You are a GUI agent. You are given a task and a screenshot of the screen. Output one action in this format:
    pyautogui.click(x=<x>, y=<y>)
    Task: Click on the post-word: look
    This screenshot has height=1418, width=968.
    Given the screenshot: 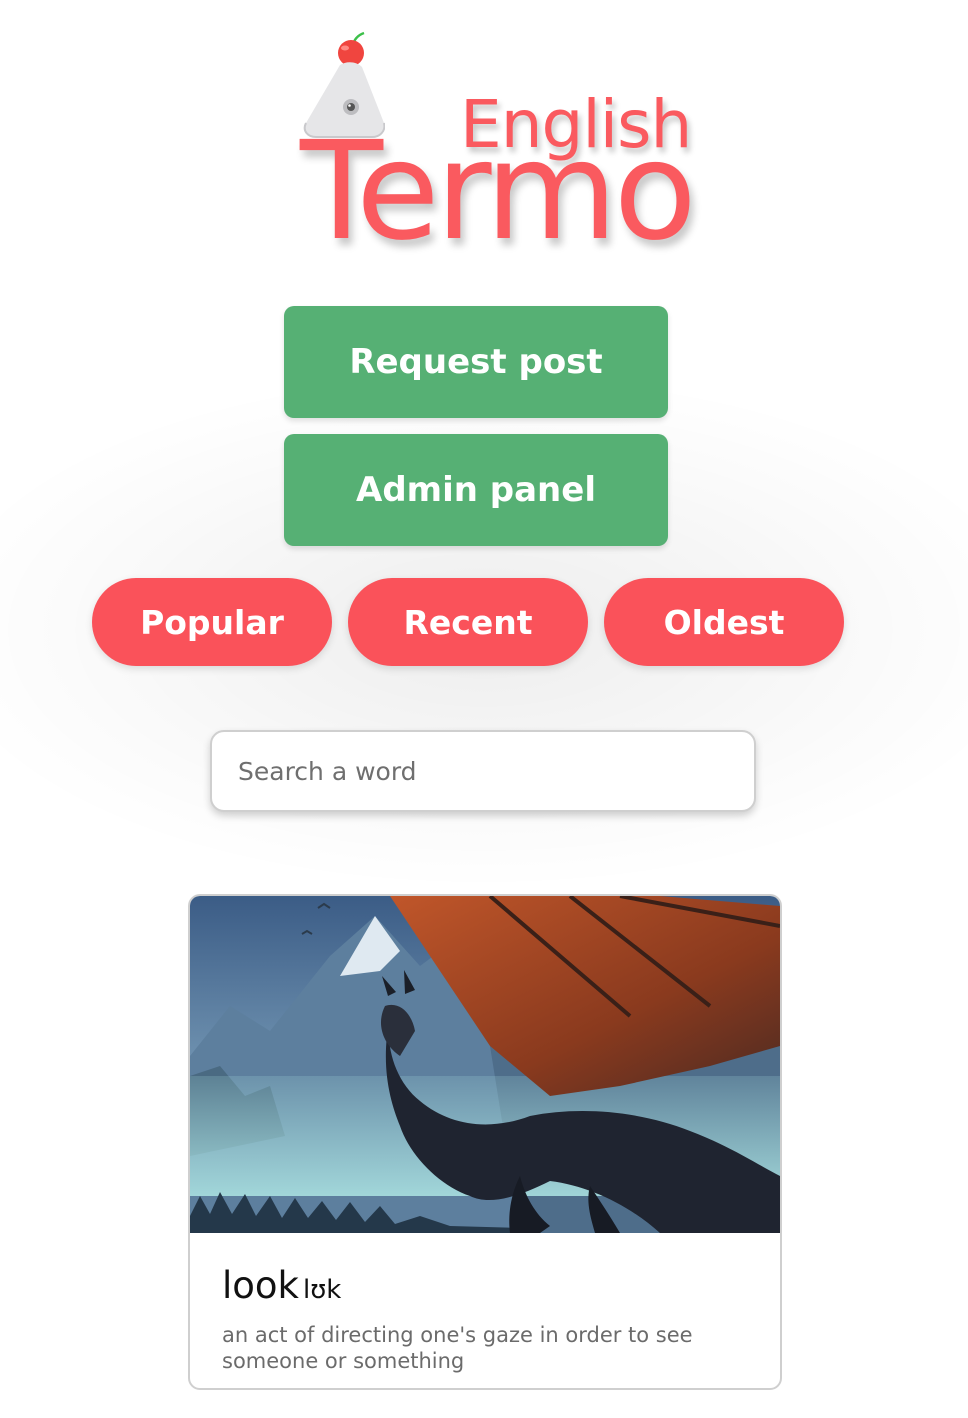 What is the action you would take?
    pyautogui.click(x=260, y=1285)
    